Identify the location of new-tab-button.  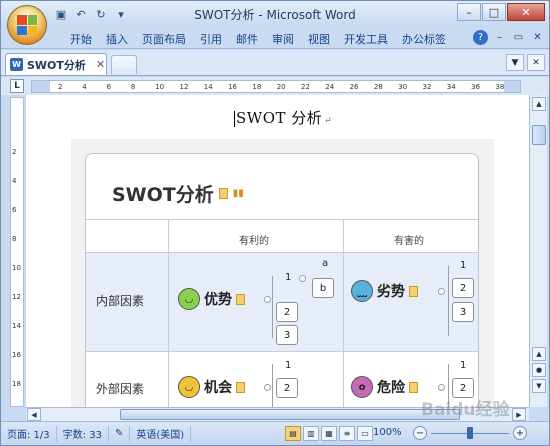
(124, 64).